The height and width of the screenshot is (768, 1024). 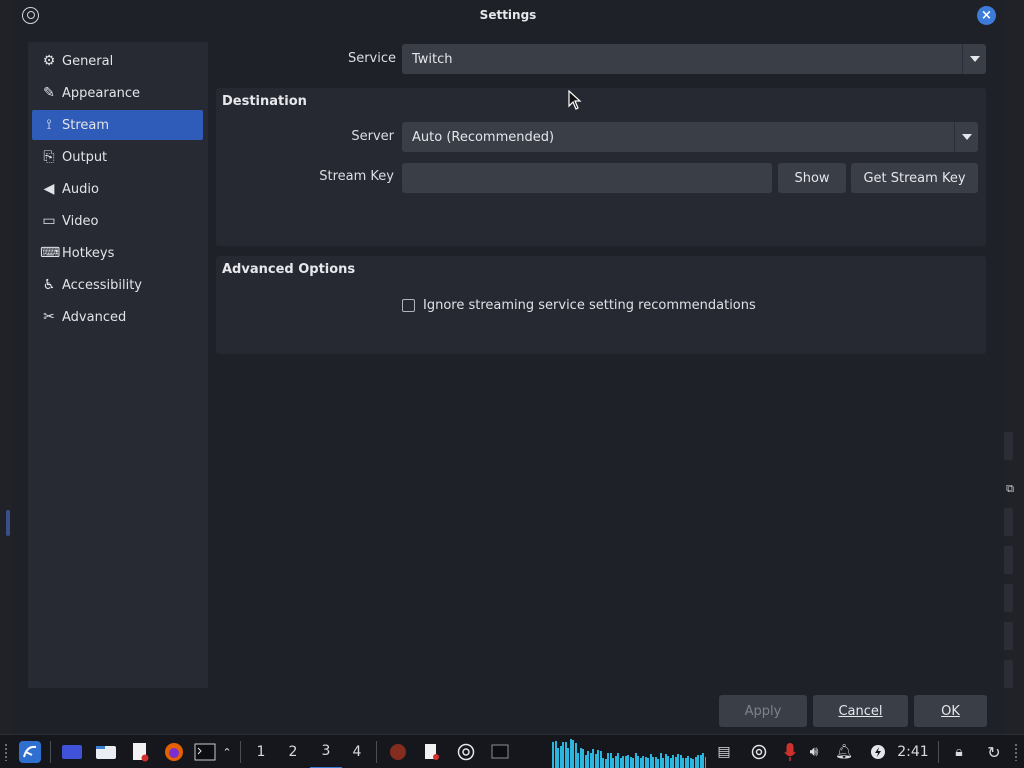 I want to click on sidebar-item-video: ▭ Video, so click(x=117, y=221).